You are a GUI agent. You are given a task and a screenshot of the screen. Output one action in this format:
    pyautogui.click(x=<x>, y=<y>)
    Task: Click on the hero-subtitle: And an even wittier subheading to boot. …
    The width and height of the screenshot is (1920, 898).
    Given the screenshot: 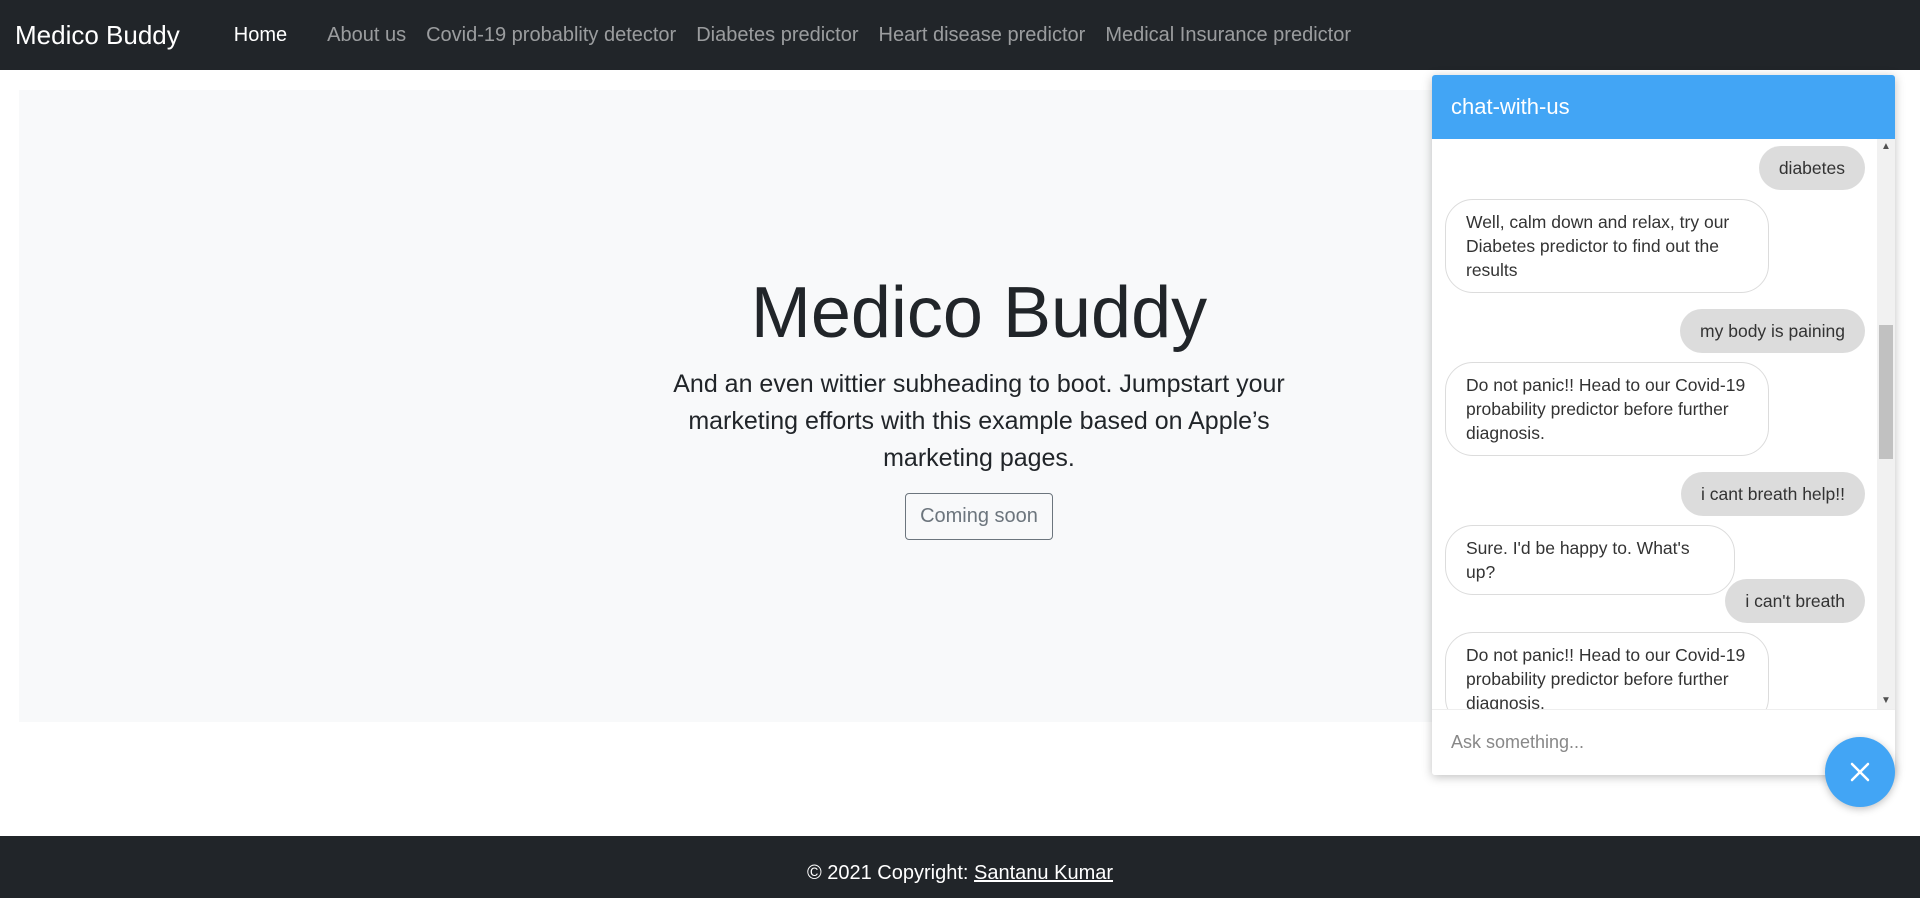 What is the action you would take?
    pyautogui.click(x=979, y=421)
    